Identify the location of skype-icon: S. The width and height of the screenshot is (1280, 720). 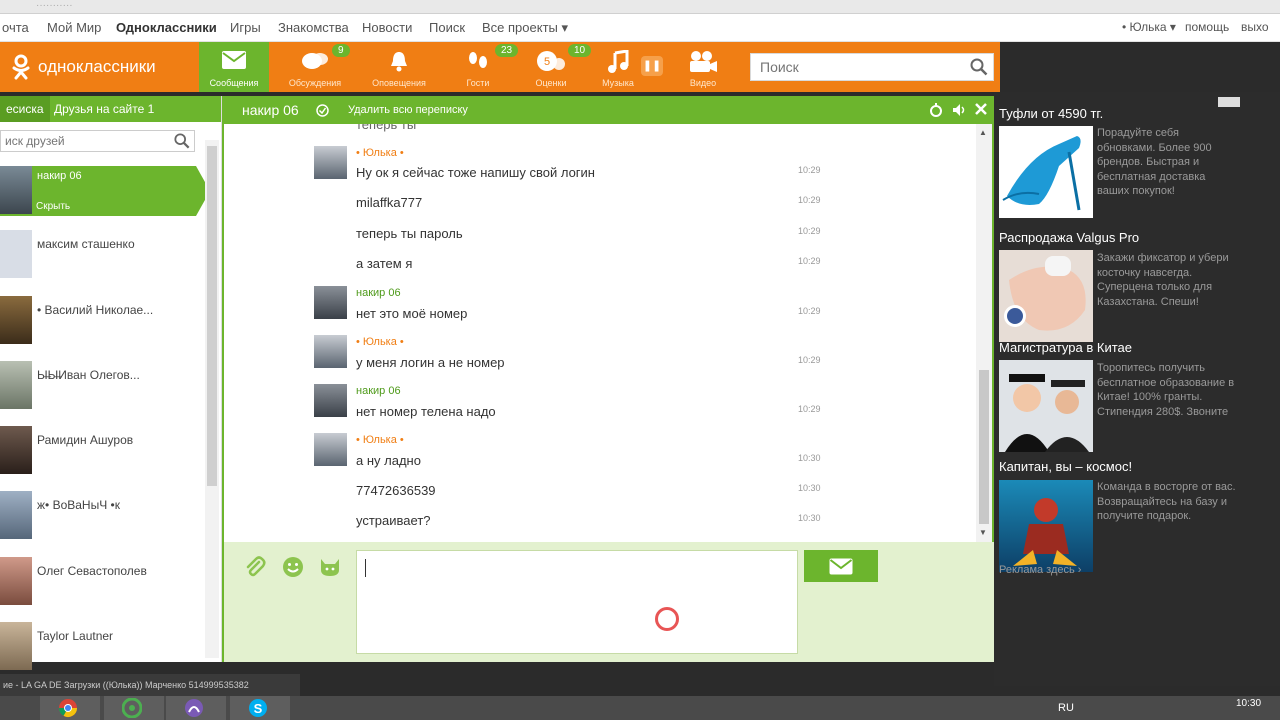
(258, 708).